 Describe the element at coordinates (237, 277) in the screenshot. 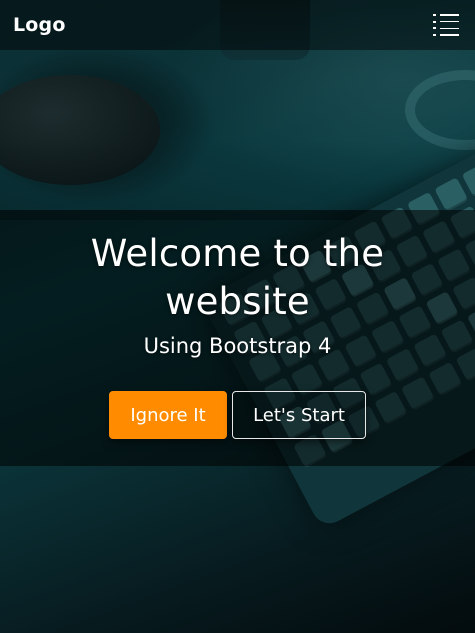

I see `hero-title: Welcome to the website` at that location.